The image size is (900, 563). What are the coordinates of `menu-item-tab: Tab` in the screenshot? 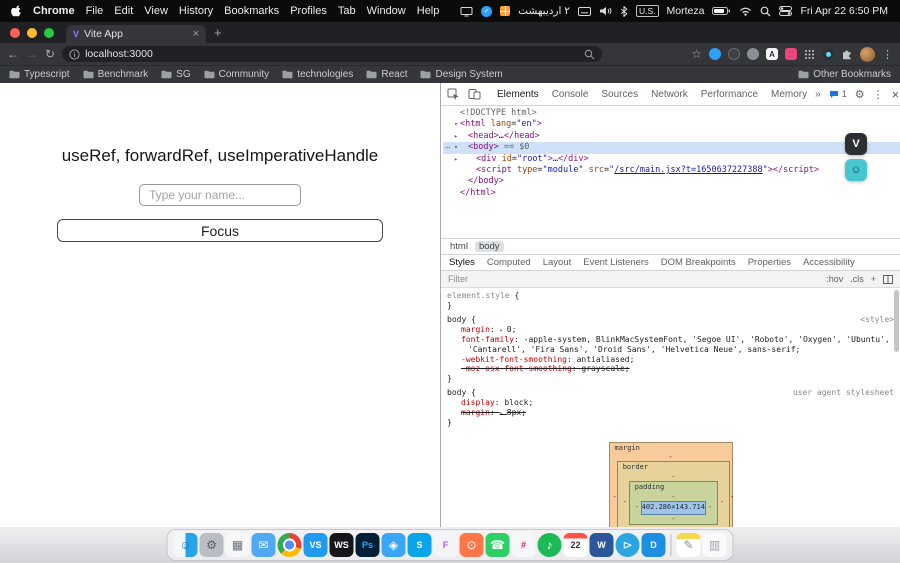 It's located at (347, 11).